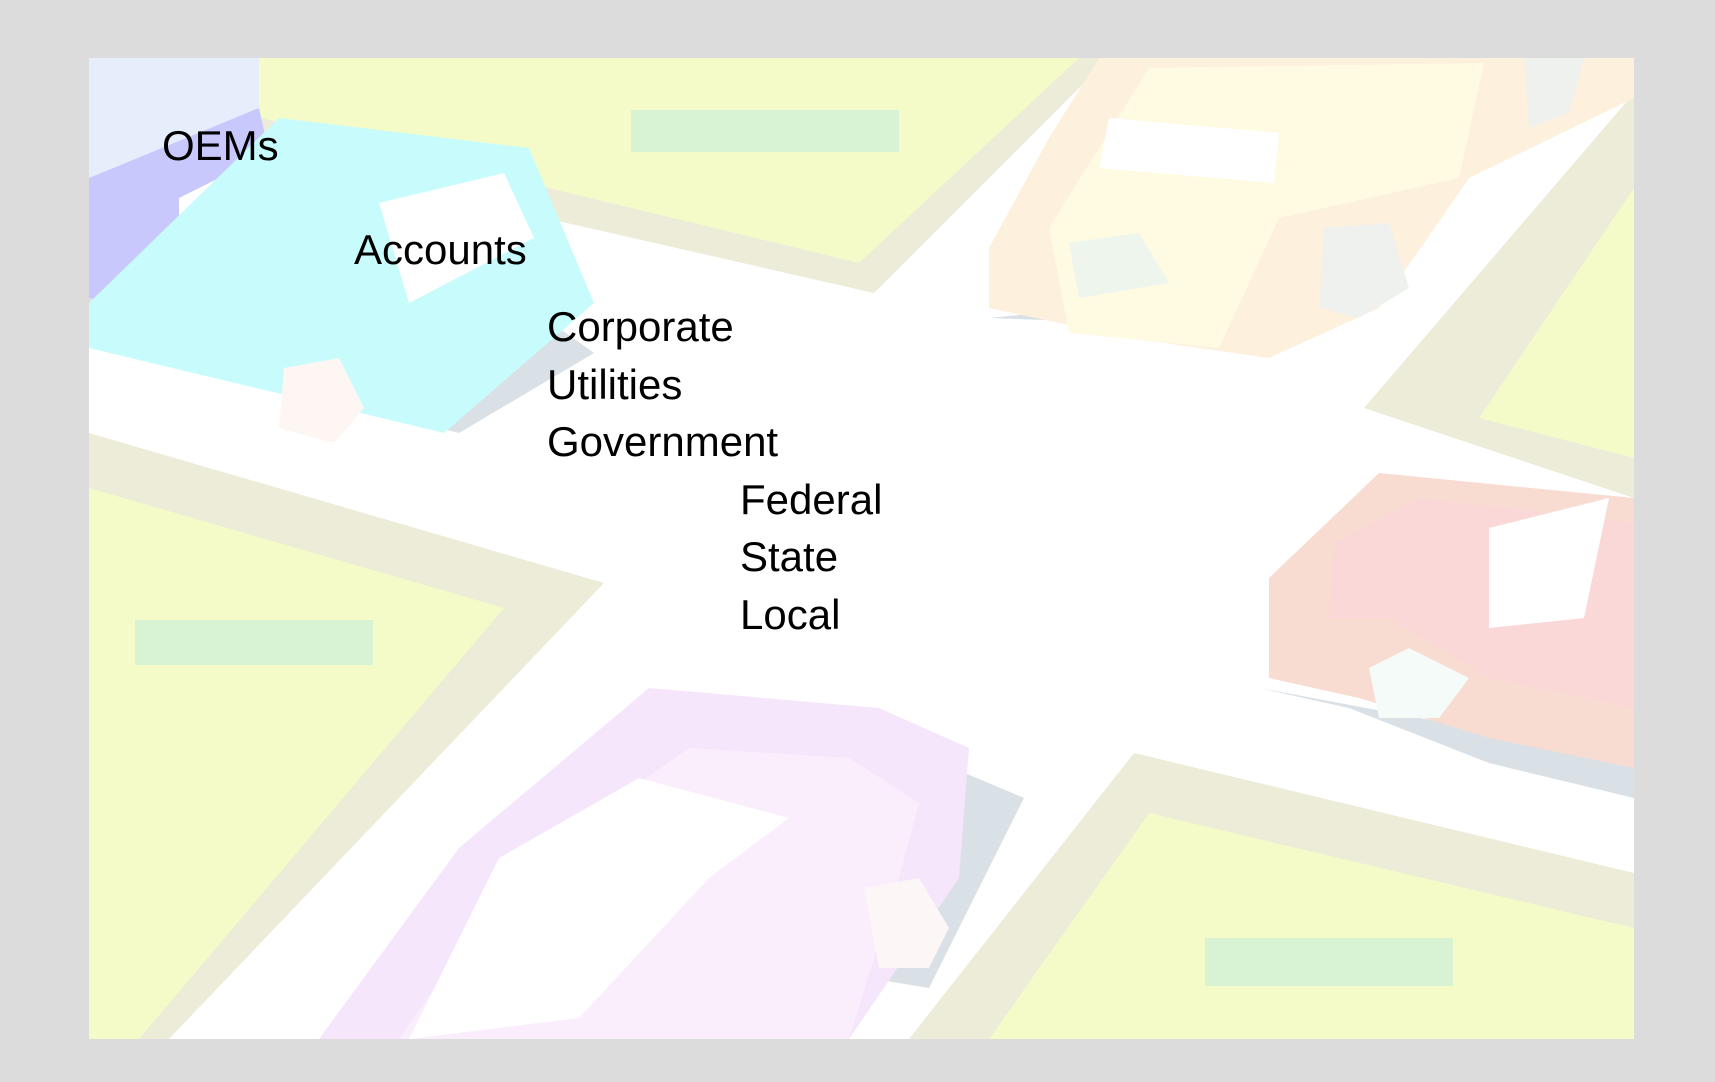 The image size is (1715, 1082). Describe the element at coordinates (663, 441) in the screenshot. I see `outline-level3-item: Government` at that location.